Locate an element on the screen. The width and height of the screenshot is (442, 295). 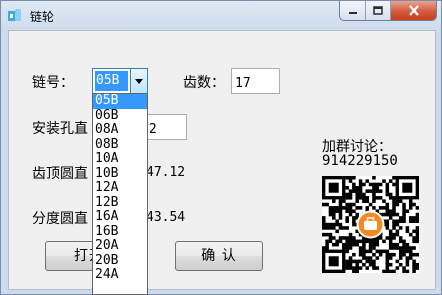
dropdown-option: 12A is located at coordinates (120, 188).